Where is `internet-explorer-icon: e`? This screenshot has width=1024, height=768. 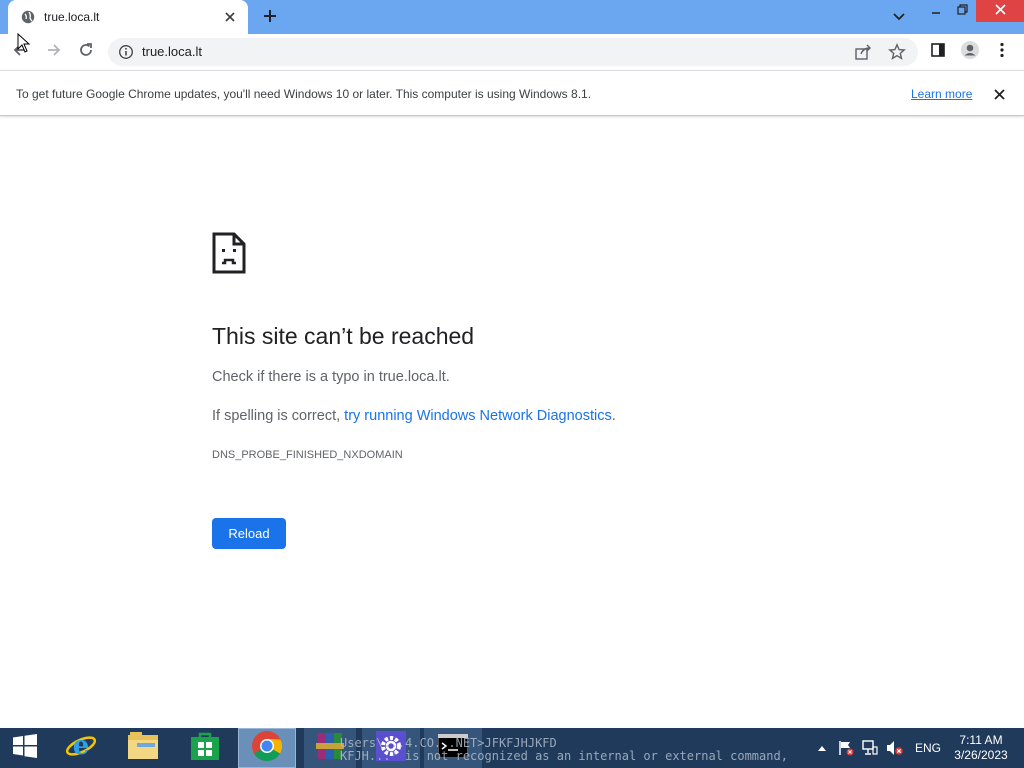 internet-explorer-icon: e is located at coordinates (81, 748).